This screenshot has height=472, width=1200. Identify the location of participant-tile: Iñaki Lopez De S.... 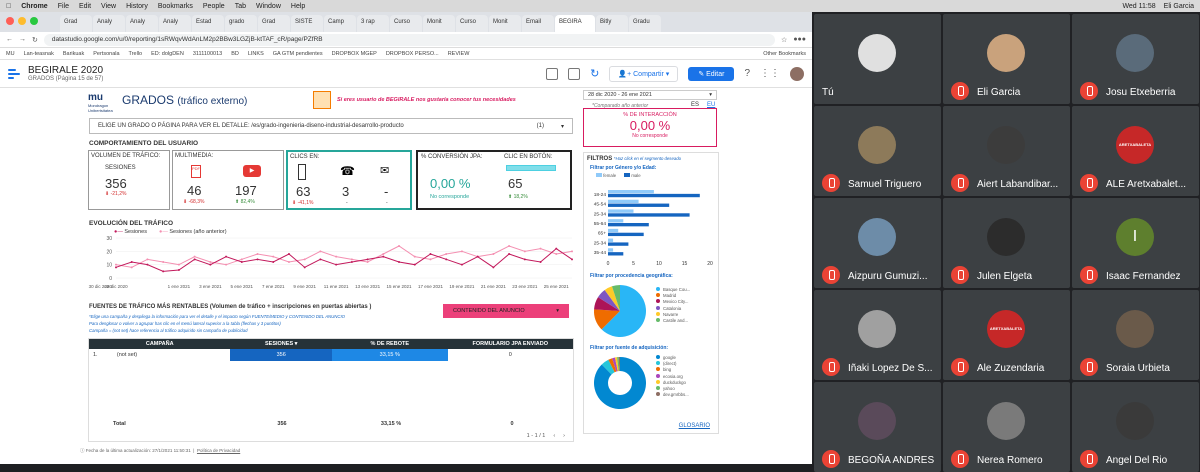
(877, 335).